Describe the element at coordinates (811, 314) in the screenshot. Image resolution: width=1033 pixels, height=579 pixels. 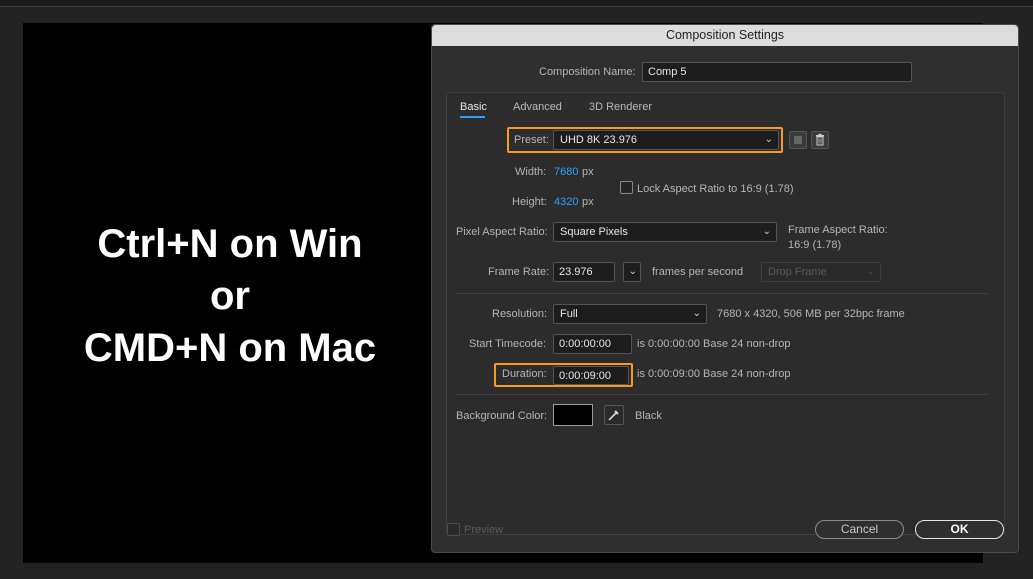
I see `resolution-info: 7680 x 4320, 506 MB per 32bpc frame` at that location.